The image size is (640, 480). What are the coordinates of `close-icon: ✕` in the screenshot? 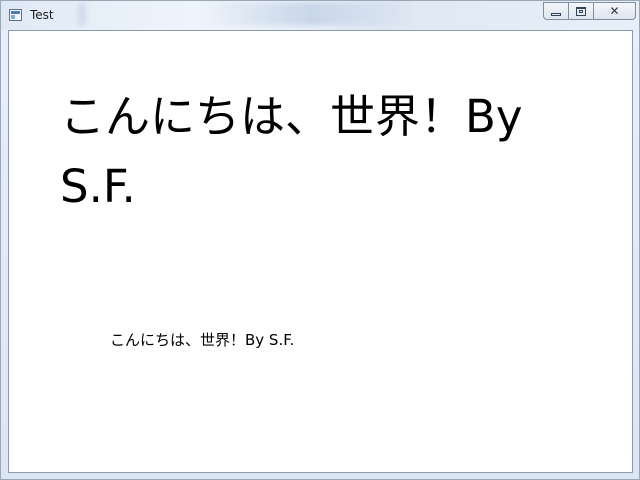 It's located at (614, 11).